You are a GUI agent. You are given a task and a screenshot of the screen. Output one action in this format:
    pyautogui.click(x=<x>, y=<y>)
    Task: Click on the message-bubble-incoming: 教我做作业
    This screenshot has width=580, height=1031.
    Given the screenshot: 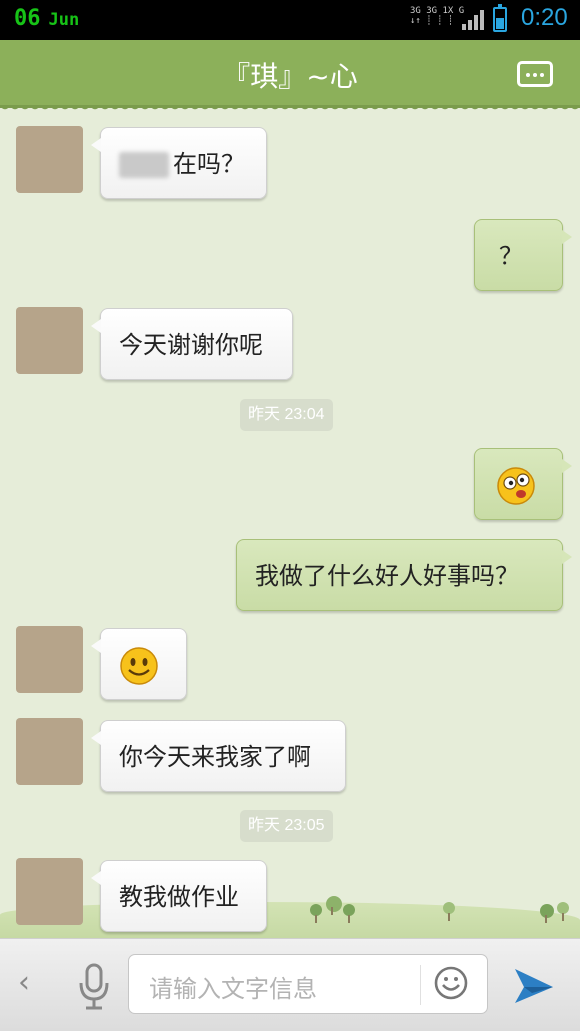 What is the action you would take?
    pyautogui.click(x=179, y=896)
    